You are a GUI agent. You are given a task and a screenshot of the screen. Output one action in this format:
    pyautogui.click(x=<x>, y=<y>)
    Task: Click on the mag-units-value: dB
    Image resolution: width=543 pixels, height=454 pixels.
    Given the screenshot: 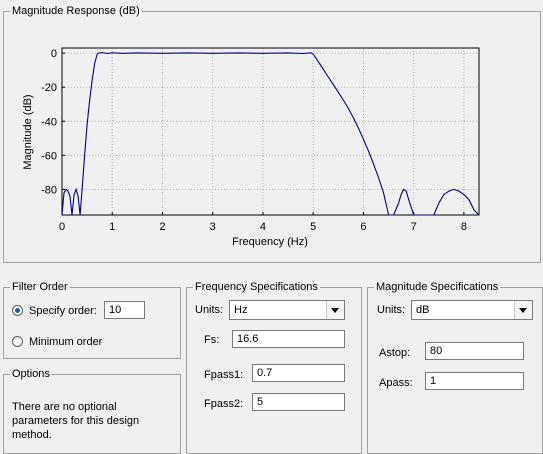 What is the action you would take?
    pyautogui.click(x=423, y=310)
    